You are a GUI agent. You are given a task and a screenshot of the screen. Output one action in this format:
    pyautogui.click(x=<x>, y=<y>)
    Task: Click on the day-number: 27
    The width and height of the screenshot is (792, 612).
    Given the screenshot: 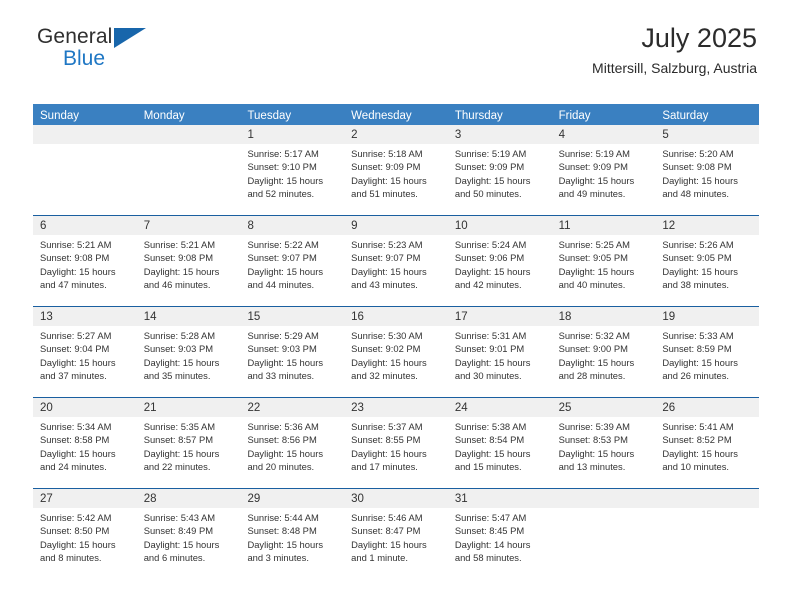 What is the action you would take?
    pyautogui.click(x=46, y=499)
    